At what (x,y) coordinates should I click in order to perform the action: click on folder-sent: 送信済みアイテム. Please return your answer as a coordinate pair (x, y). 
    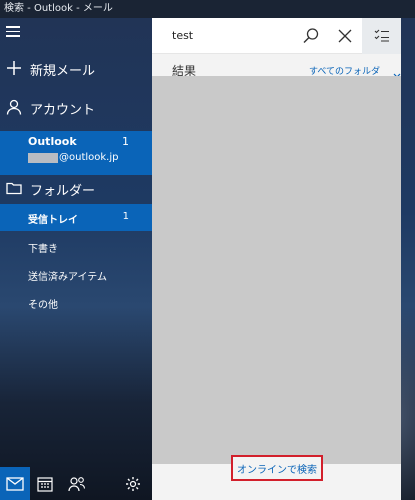
    Looking at the image, I should click on (67, 275).